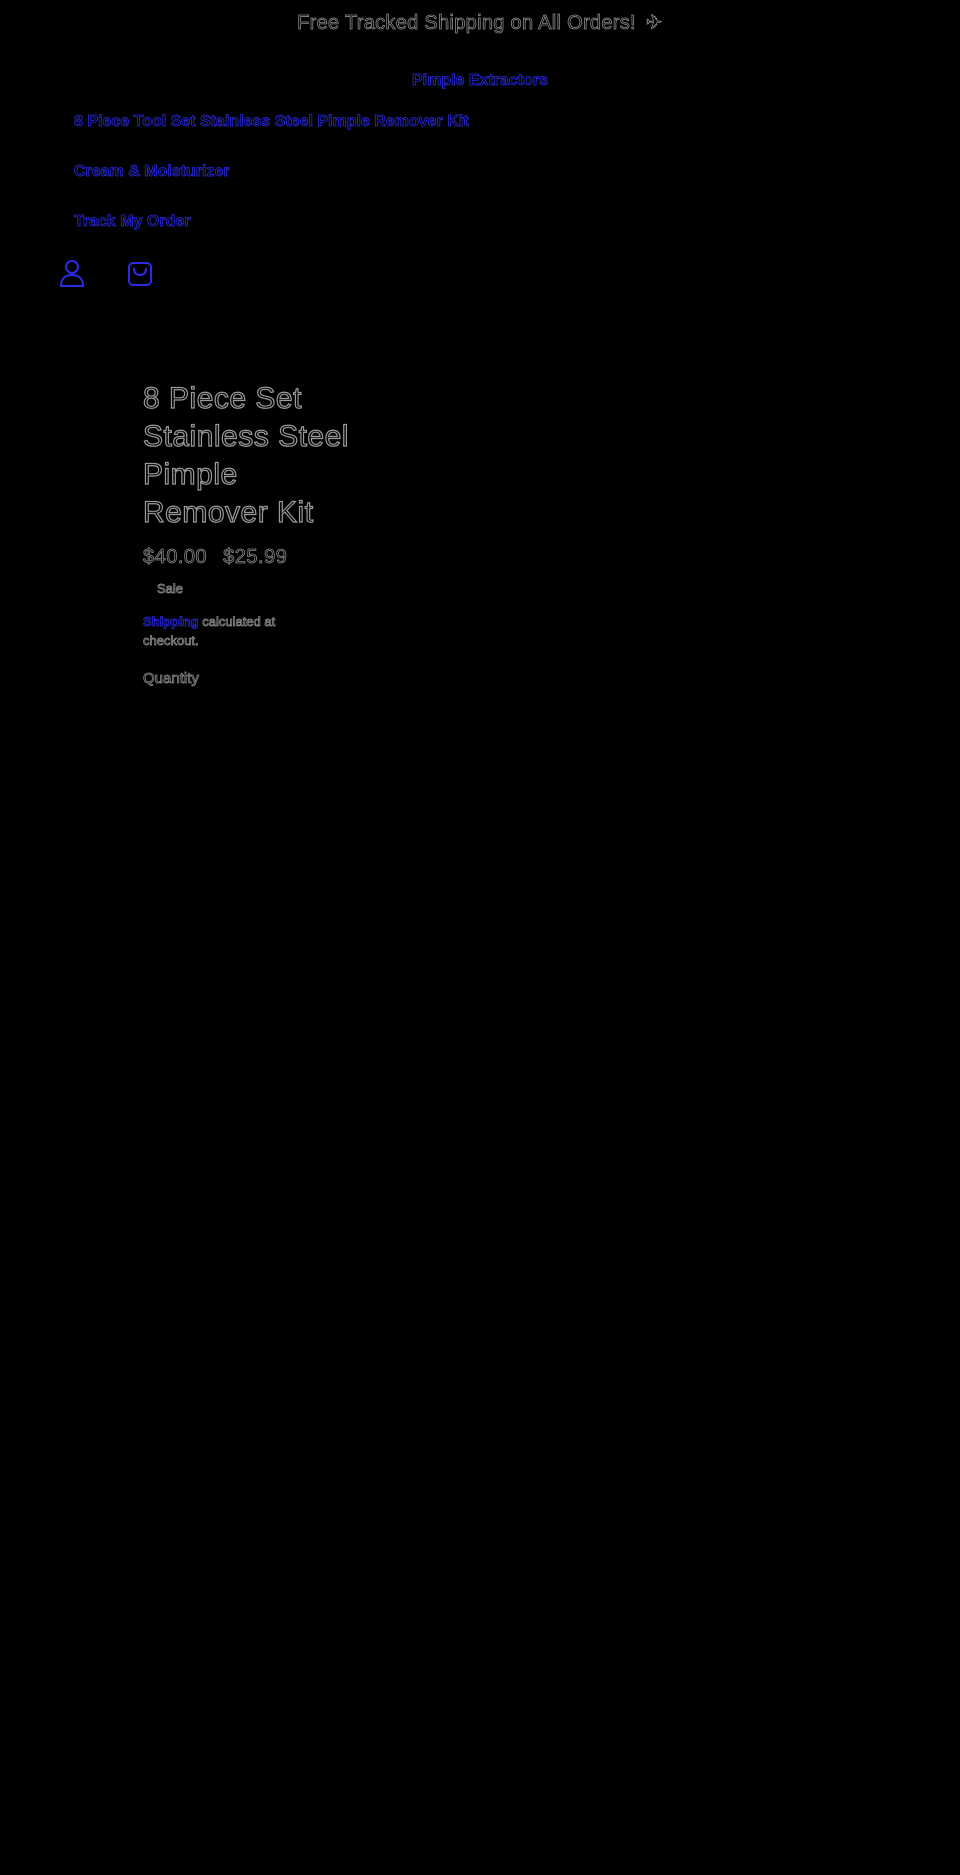 The image size is (960, 1875). Describe the element at coordinates (171, 622) in the screenshot. I see `shipping-link: Shipping` at that location.